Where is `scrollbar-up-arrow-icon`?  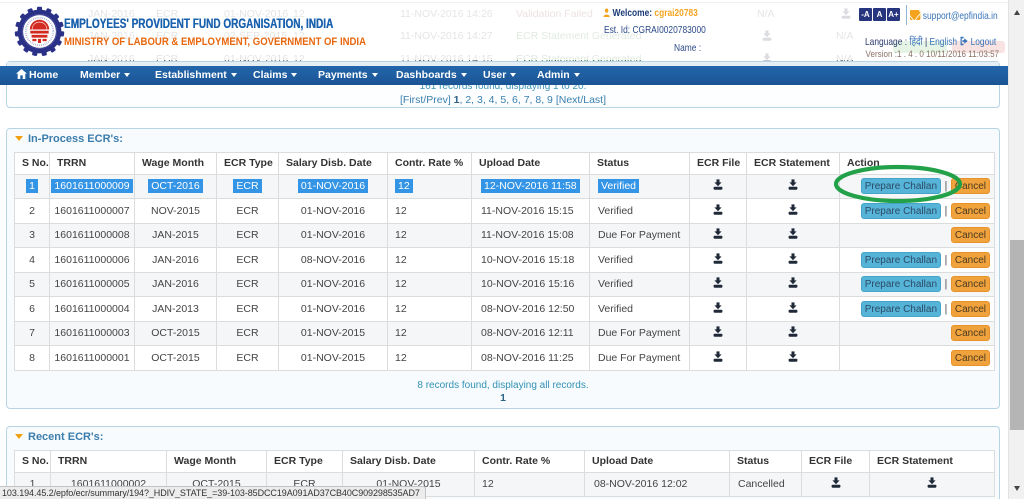 scrollbar-up-arrow-icon is located at coordinates (1016, 12).